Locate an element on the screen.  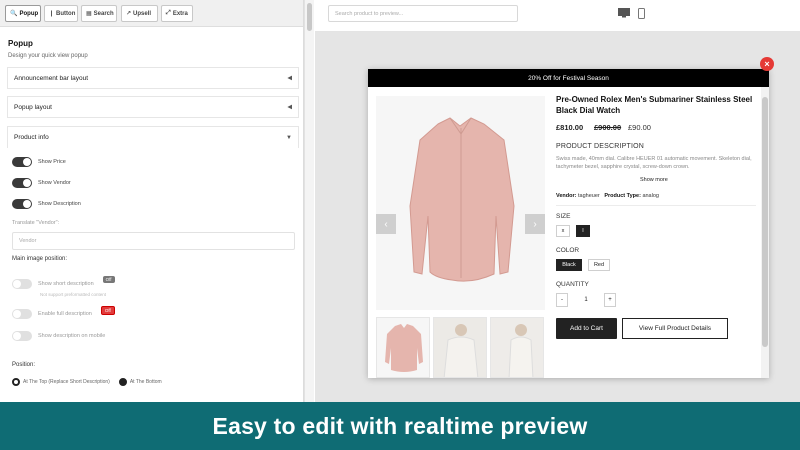
full-description-badge: Off is located at coordinates (107, 310).